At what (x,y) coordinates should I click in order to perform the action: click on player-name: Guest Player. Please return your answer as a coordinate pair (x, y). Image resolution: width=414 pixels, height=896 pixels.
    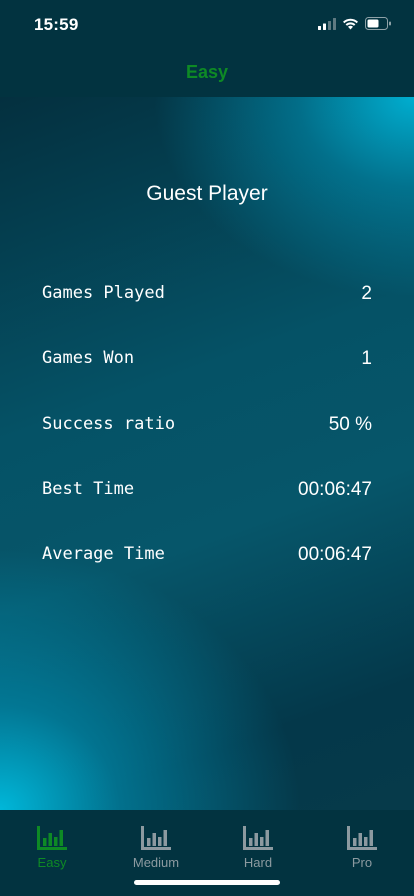
    Looking at the image, I should click on (207, 193).